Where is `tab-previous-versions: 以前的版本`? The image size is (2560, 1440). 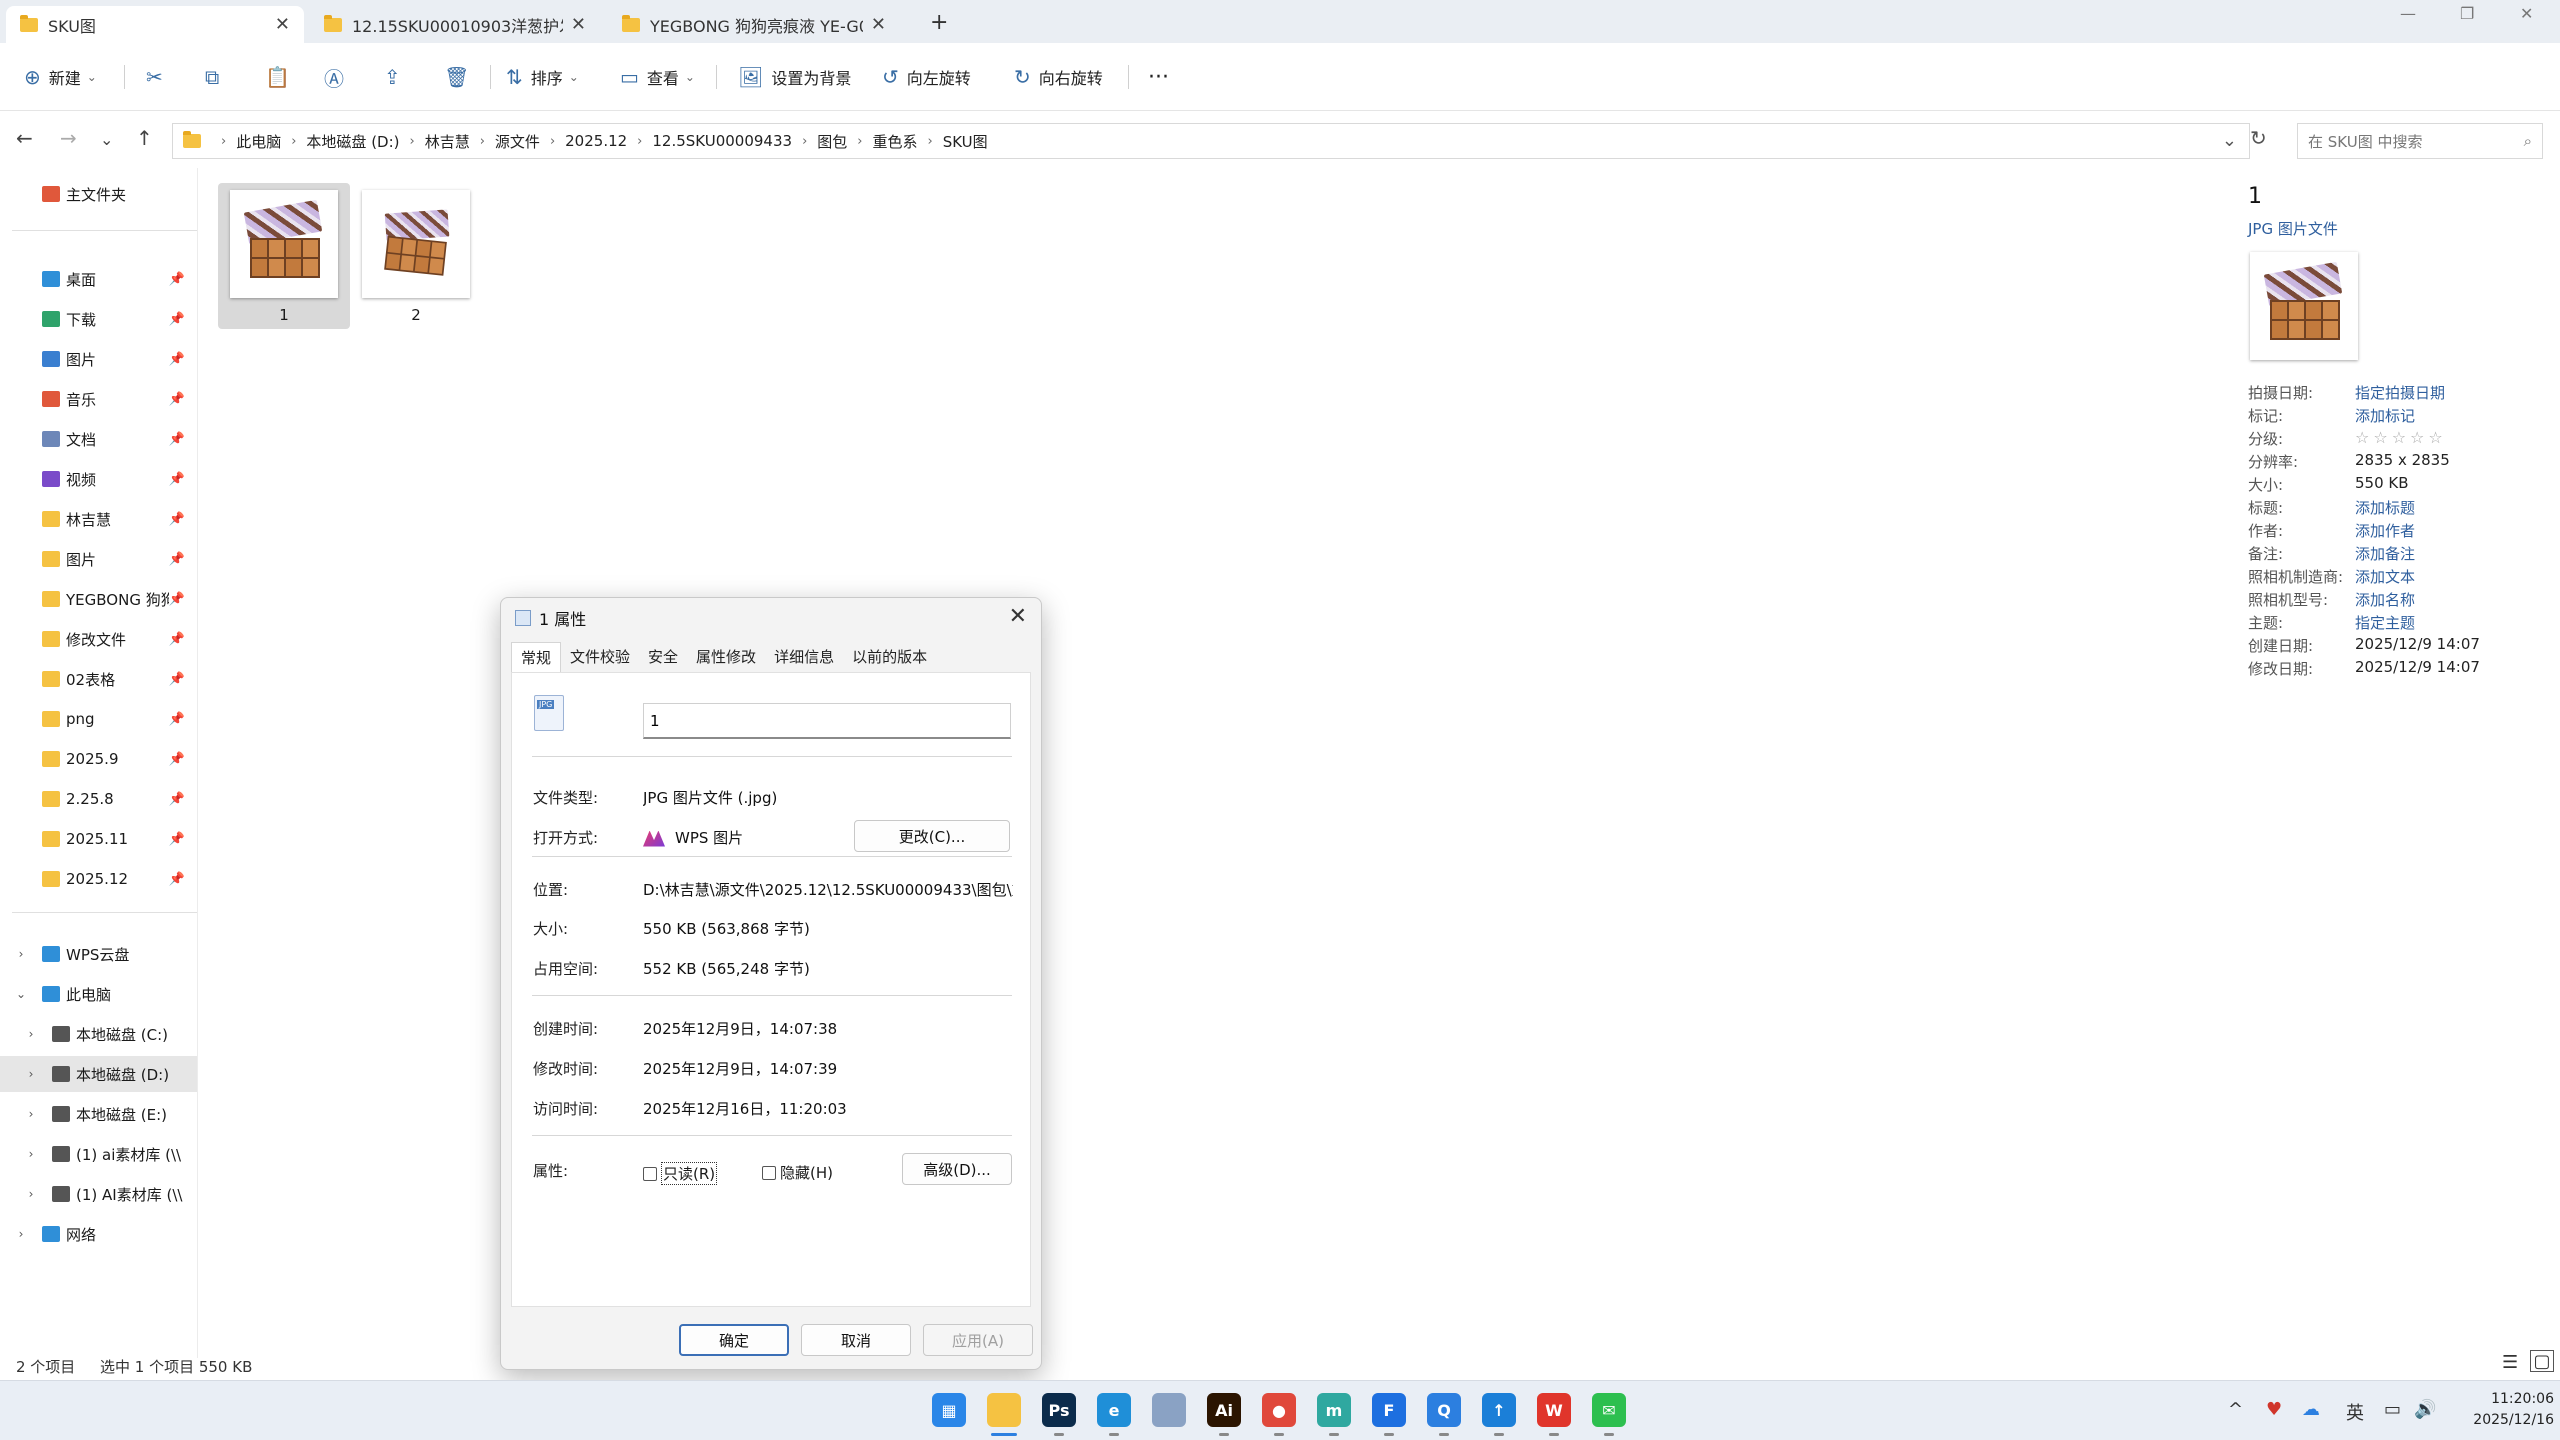
tab-previous-versions: 以前的版本 is located at coordinates (889, 657).